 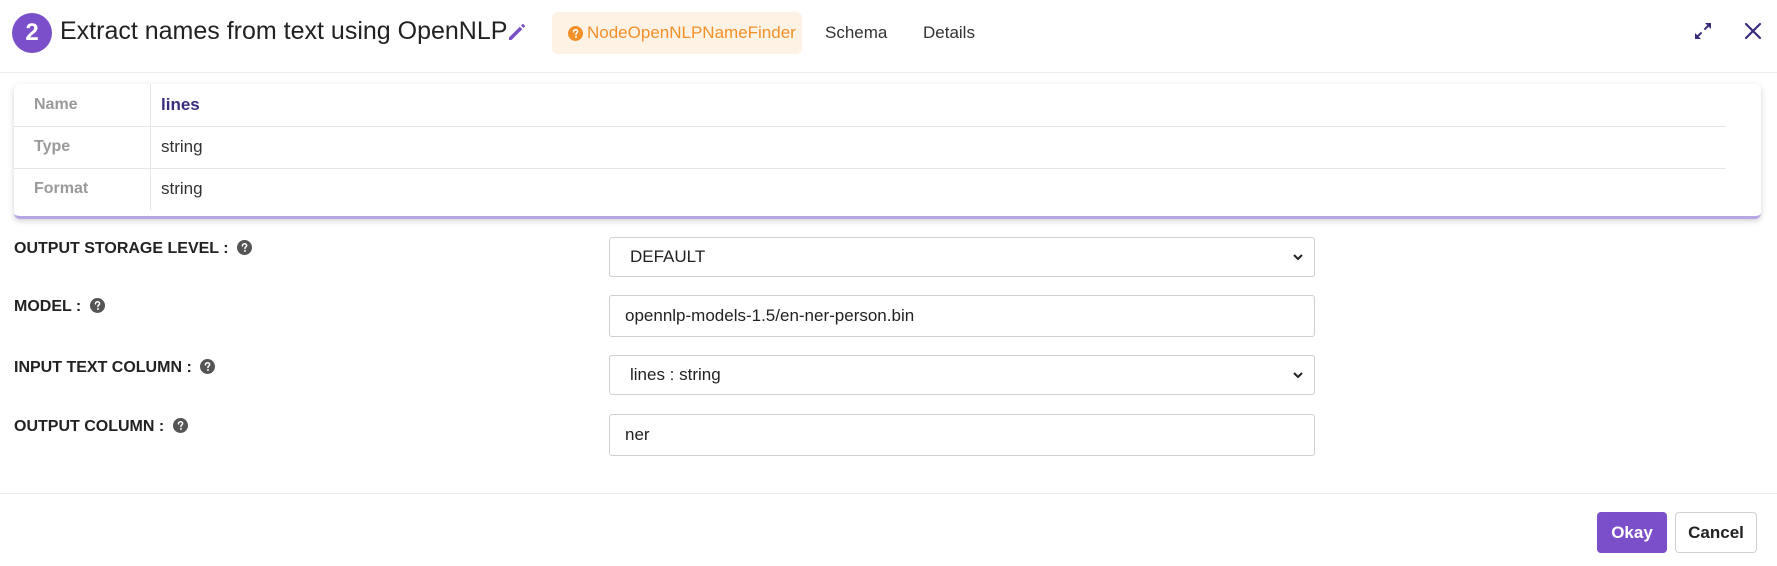 What do you see at coordinates (32, 33) in the screenshot?
I see `step-number-badge: 2` at bounding box center [32, 33].